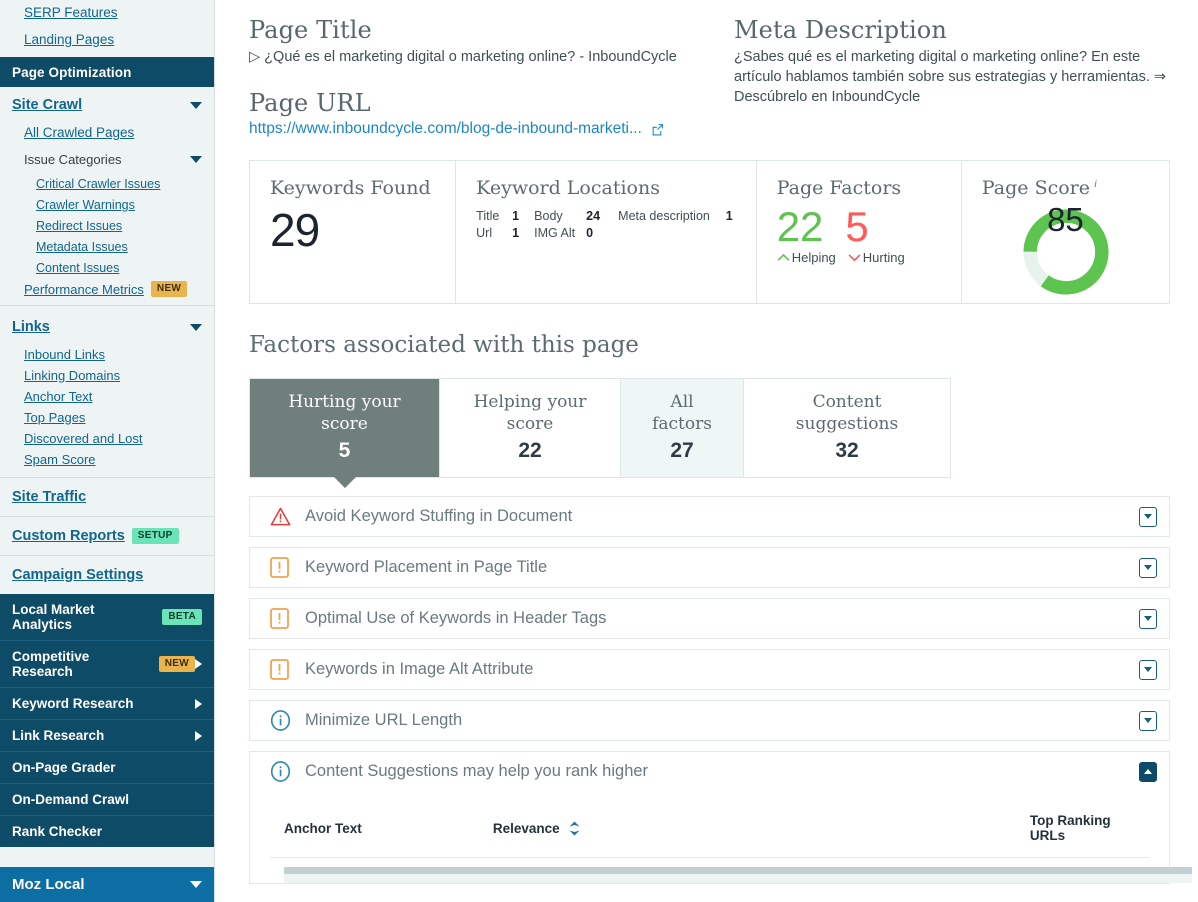  I want to click on sidebar-item-competitive-research: Competitive Research NEW, so click(107, 664).